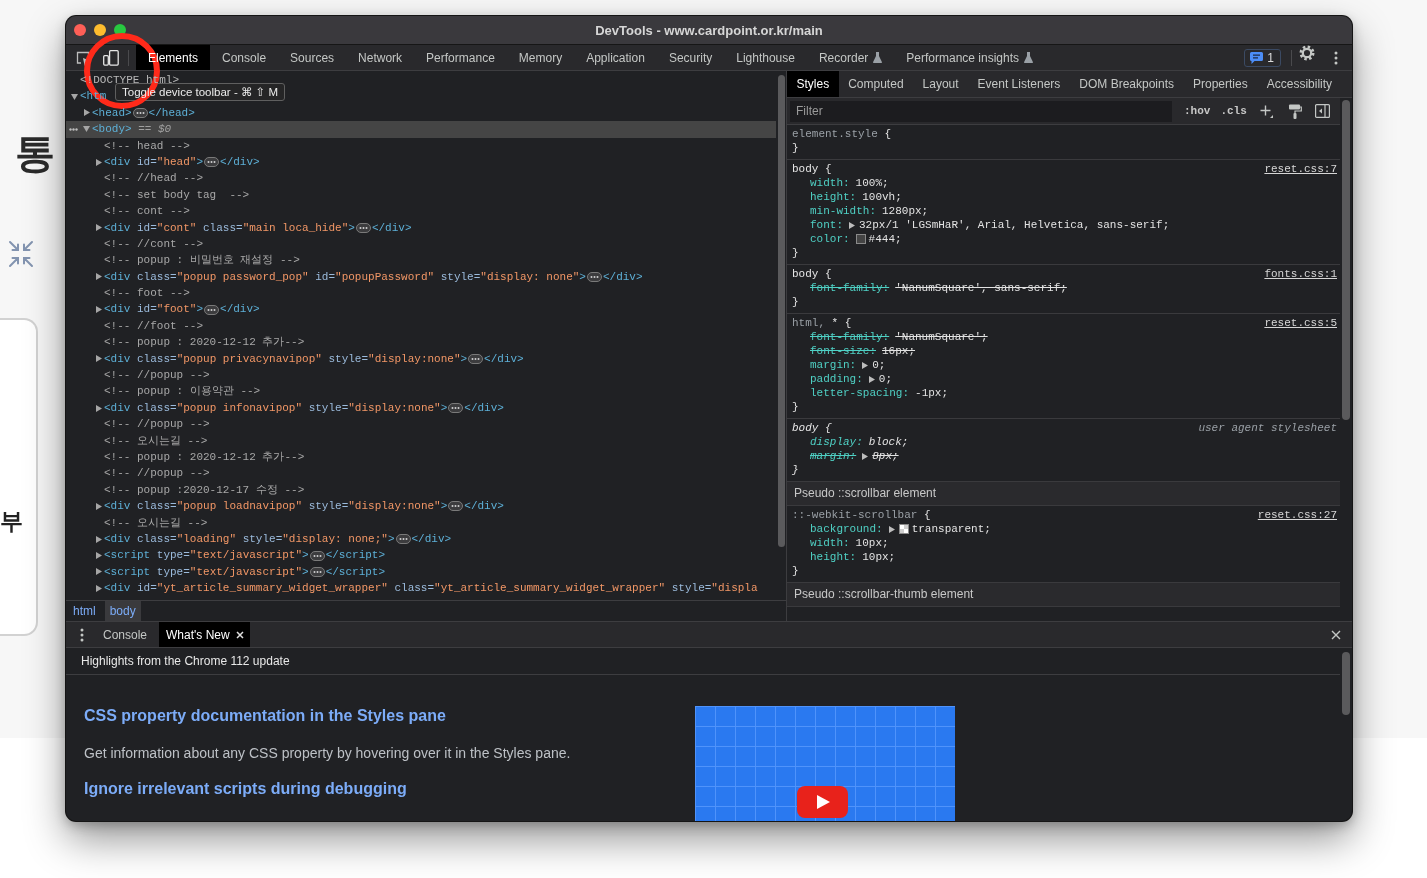 This screenshot has width=1427, height=878. I want to click on feature-link: Ignore irrelevant scripts during debugging, so click(245, 789).